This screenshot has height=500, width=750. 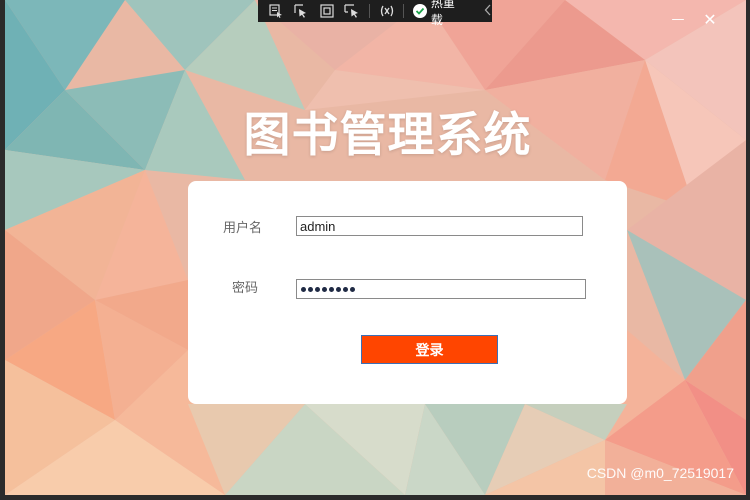 I want to click on select-element-button, so click(x=275, y=11).